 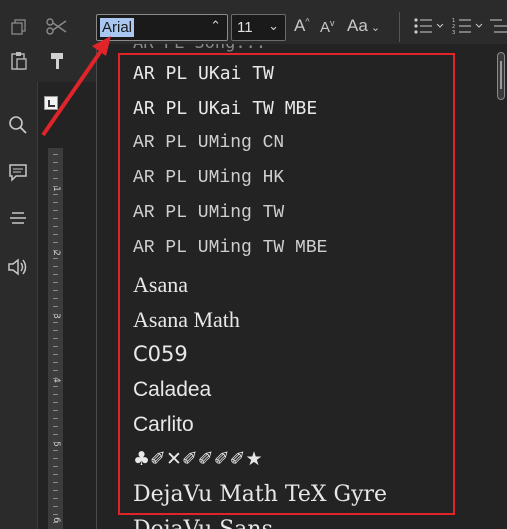 I want to click on font-item: Asana, so click(x=160, y=284).